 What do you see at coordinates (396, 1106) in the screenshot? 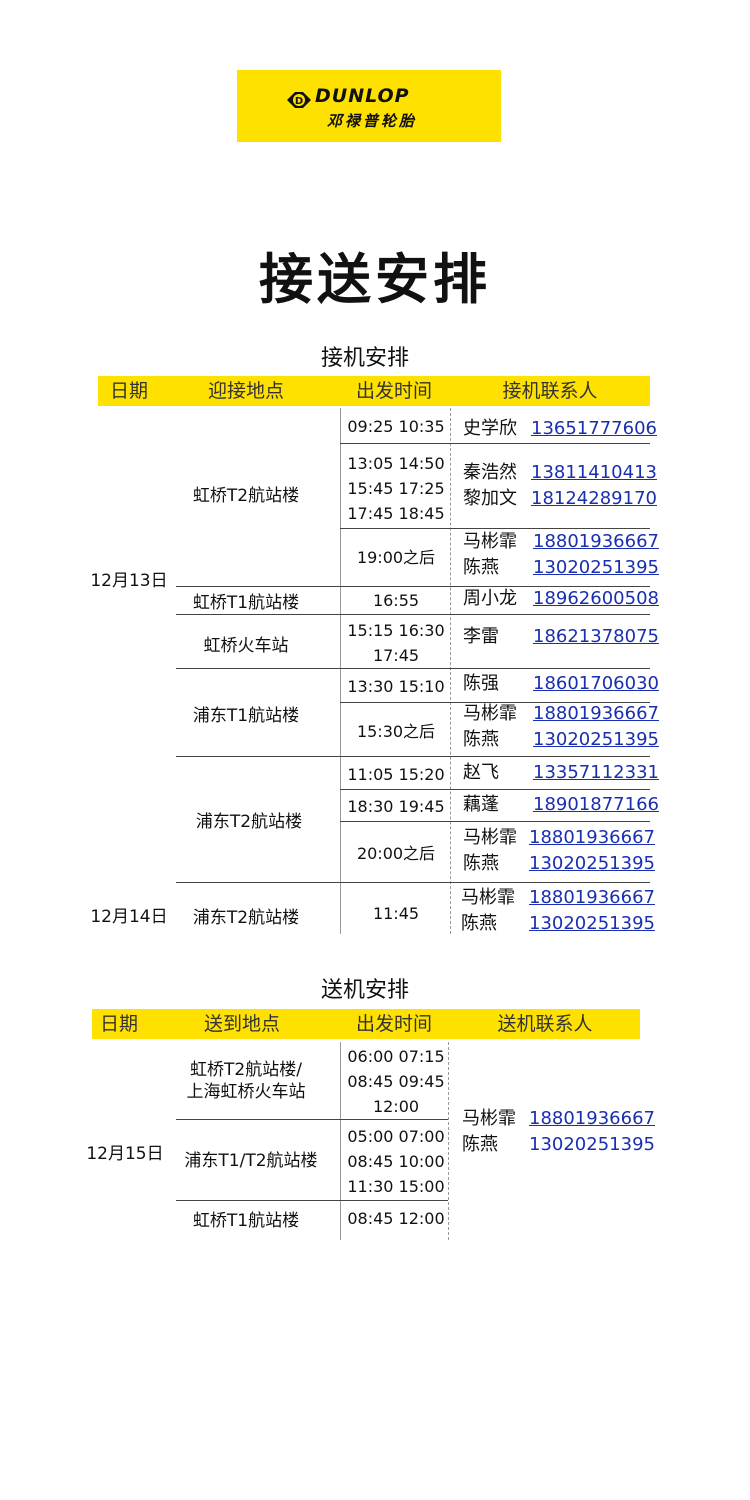
I see `time-line: 12:00` at bounding box center [396, 1106].